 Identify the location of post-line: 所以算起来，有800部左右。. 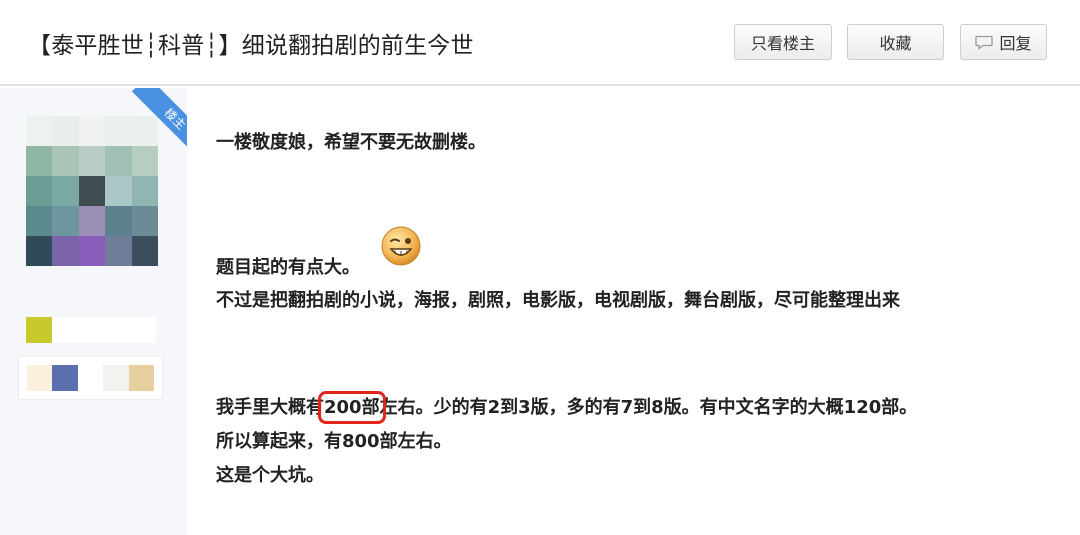
(334, 441).